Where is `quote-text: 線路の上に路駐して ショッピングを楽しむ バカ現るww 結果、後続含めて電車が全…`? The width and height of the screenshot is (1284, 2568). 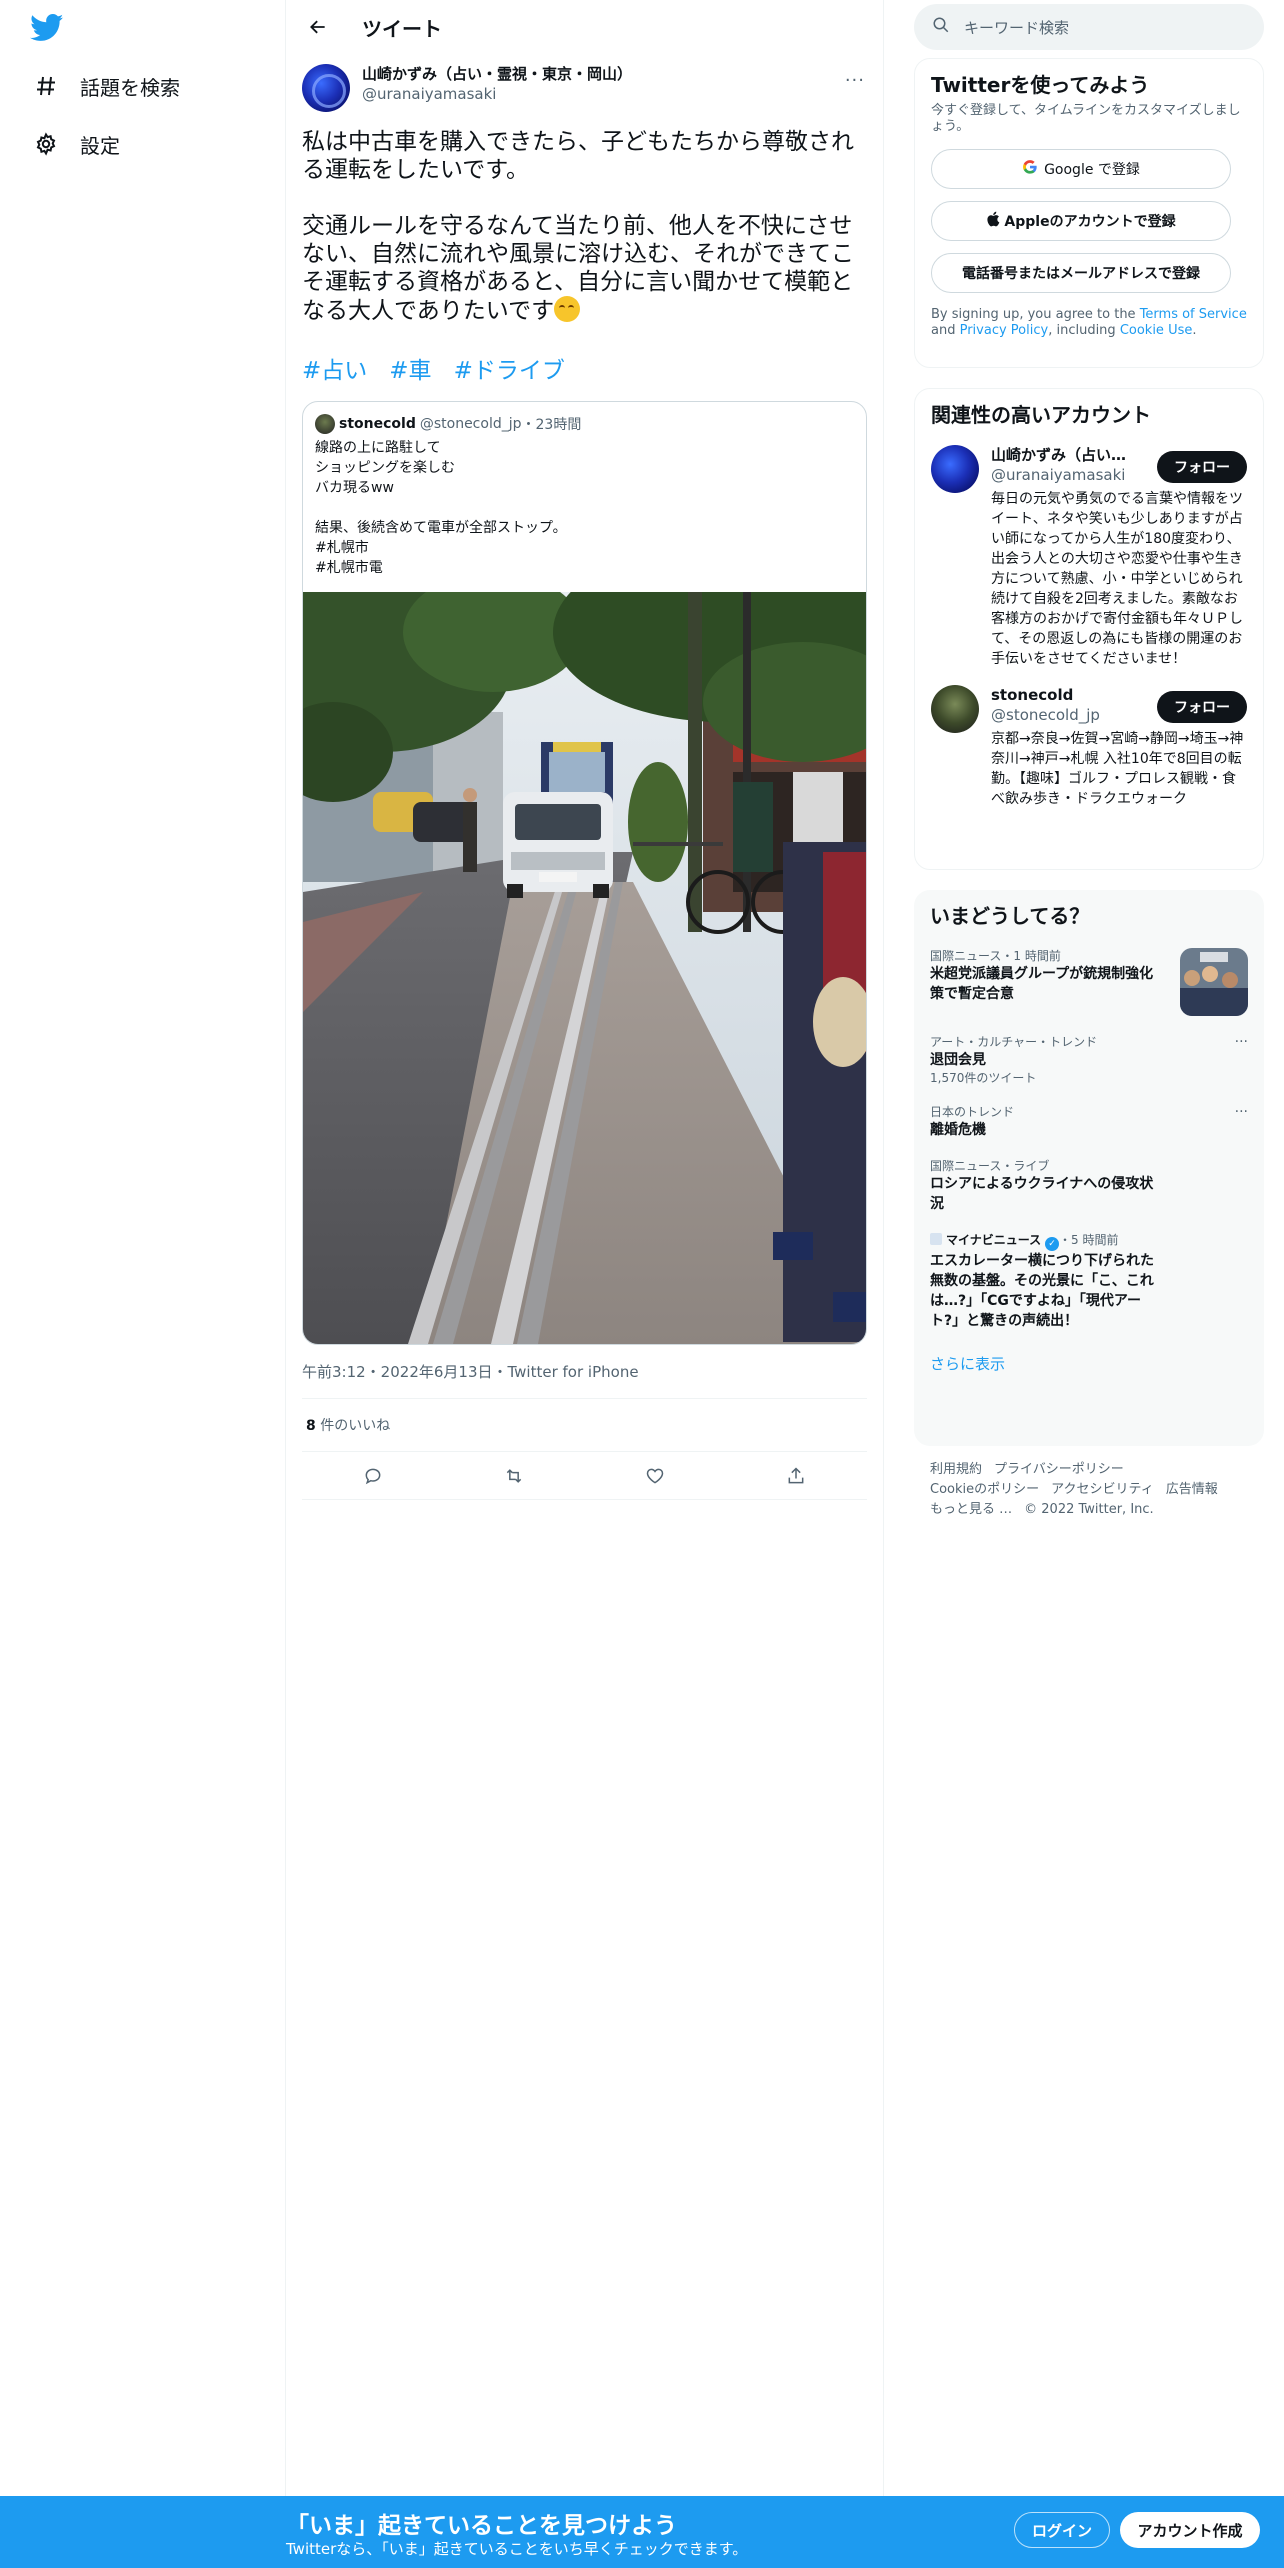 quote-text: 線路の上に路駐して ショッピングを楽しむ バカ現るww 結果、後続含めて電車が全… is located at coordinates (441, 508).